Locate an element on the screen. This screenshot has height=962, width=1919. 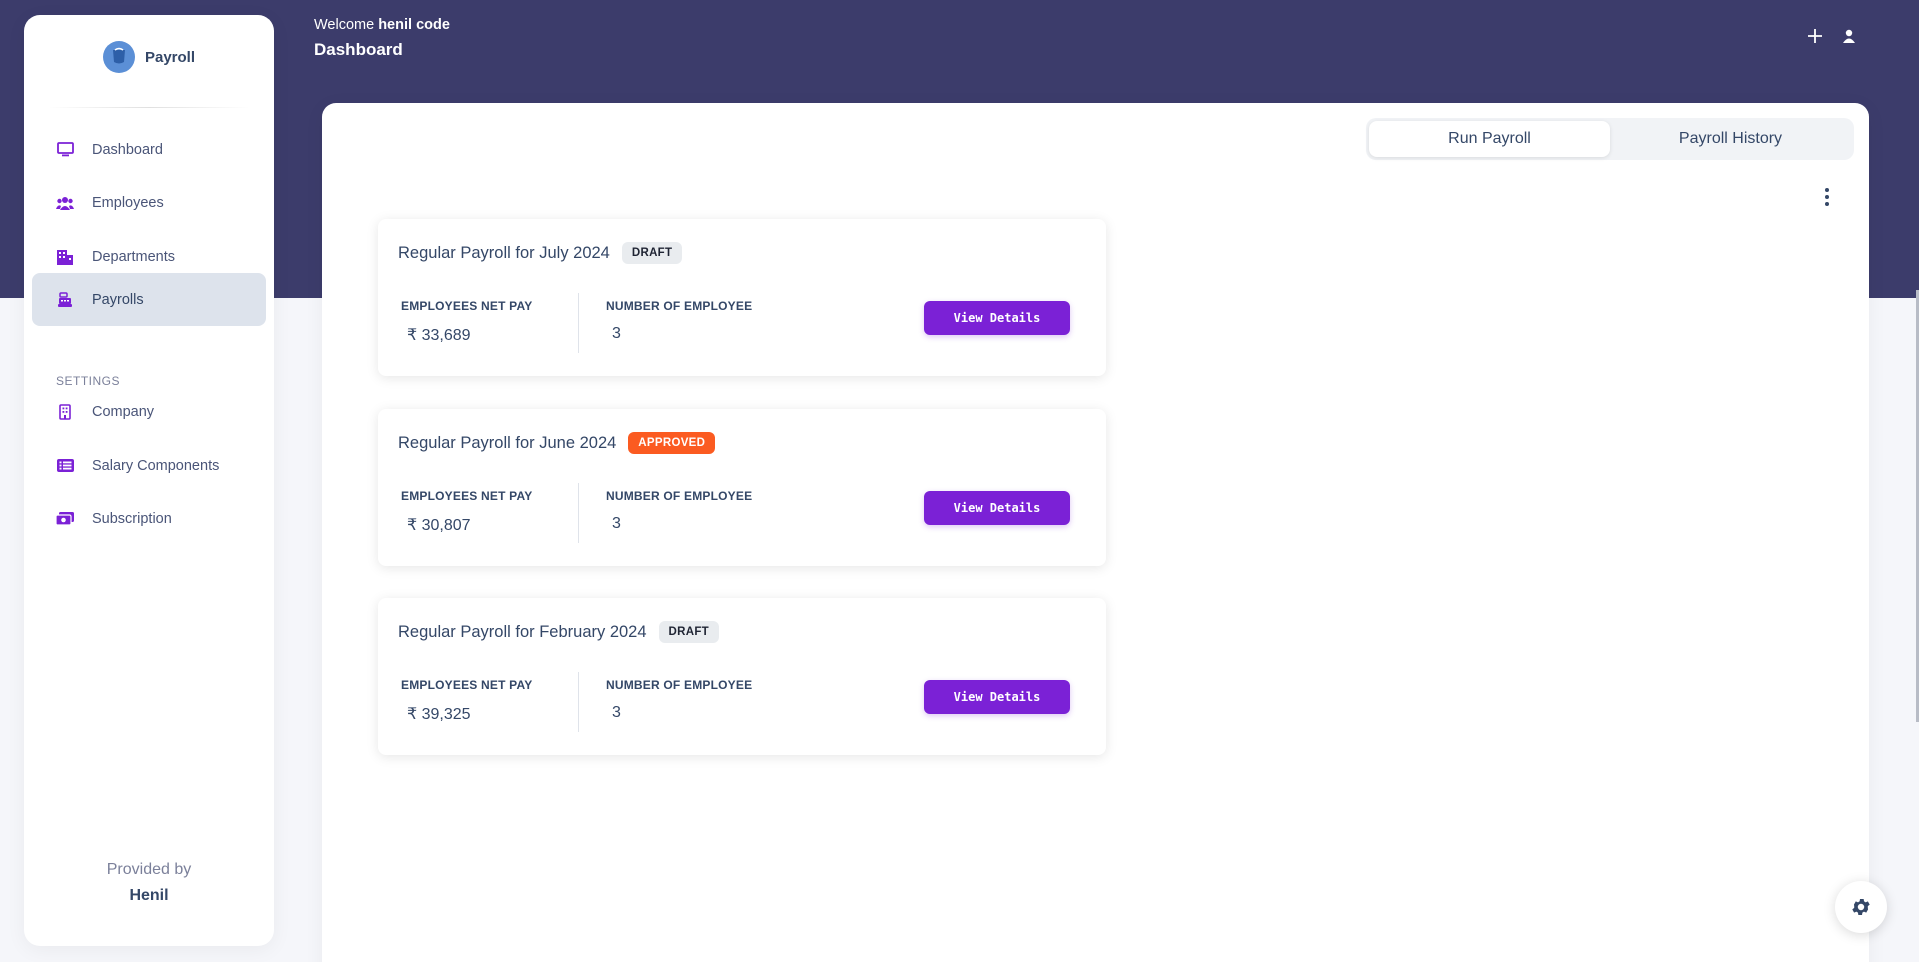
plus-icon is located at coordinates (1815, 36).